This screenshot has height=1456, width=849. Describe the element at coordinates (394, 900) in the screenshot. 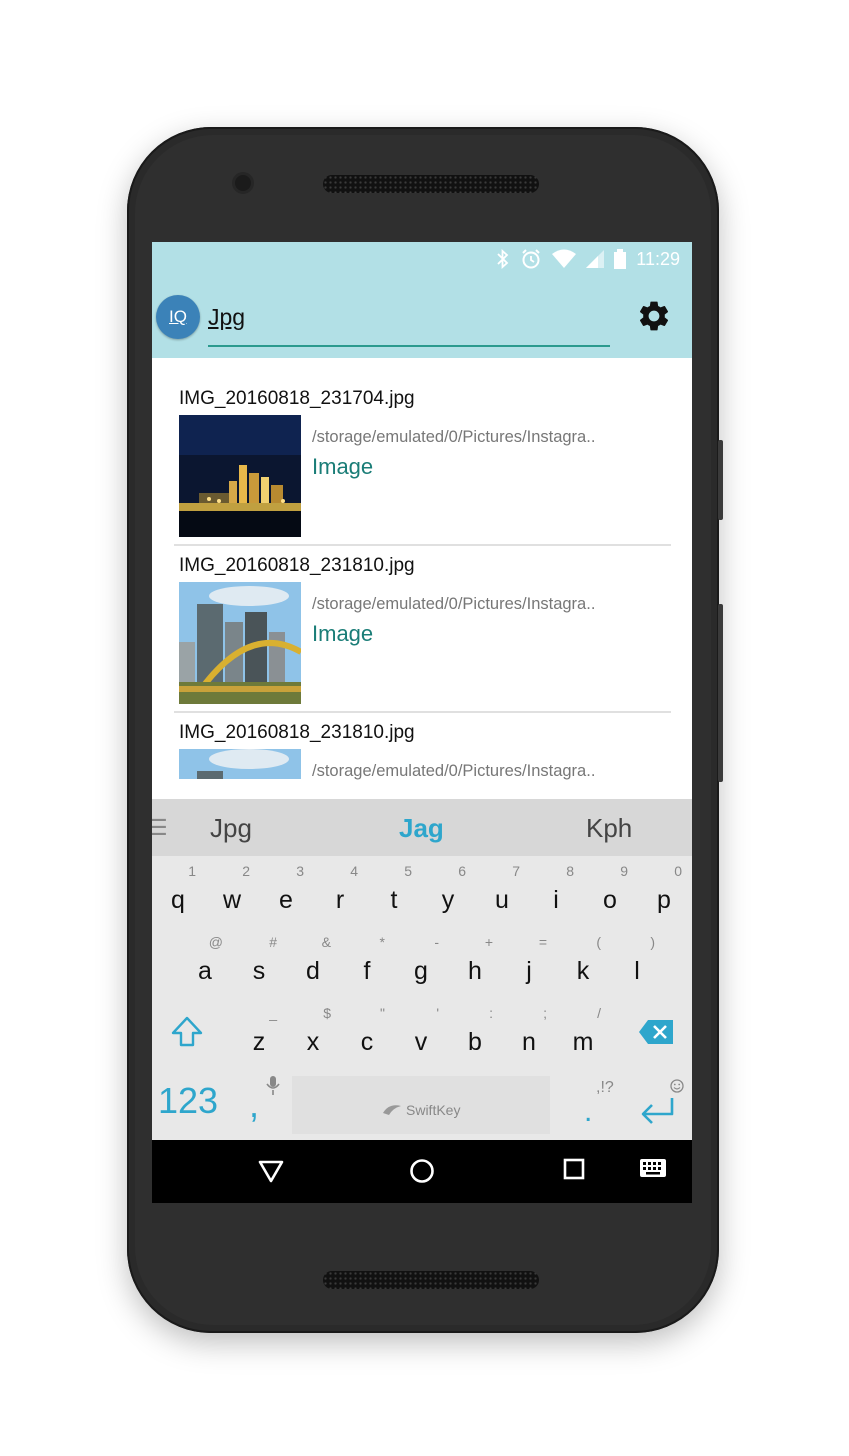

I see `key-label: t` at that location.